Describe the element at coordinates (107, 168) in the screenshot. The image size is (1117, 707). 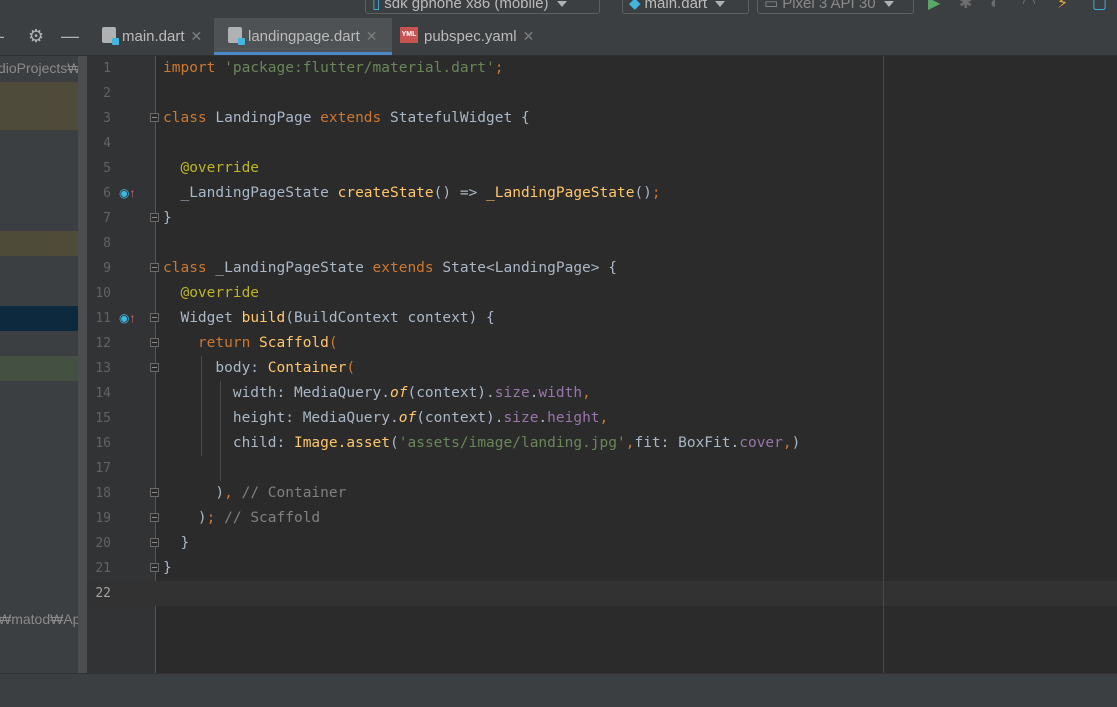
I see `line-number: 5` at that location.